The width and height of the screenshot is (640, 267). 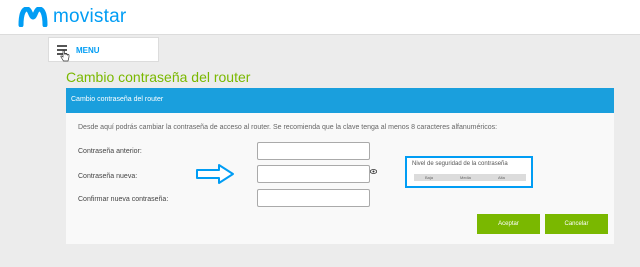 I want to click on confirm-password-label: Confirmar nueva contraseña:, so click(x=123, y=199).